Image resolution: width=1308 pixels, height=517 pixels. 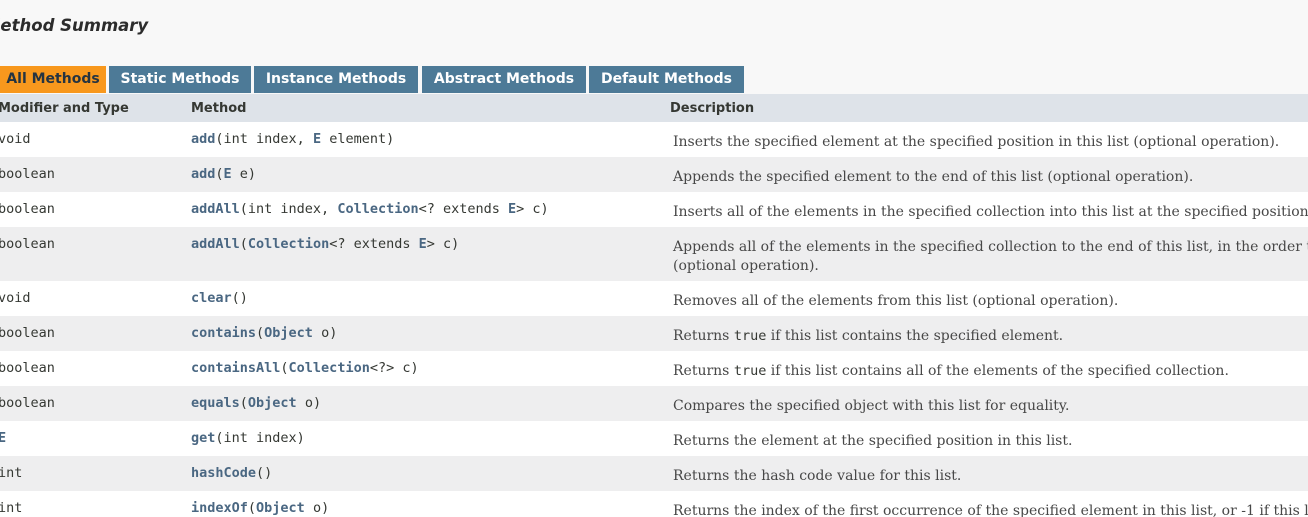 I want to click on signature-text: <?> c), so click(x=394, y=368).